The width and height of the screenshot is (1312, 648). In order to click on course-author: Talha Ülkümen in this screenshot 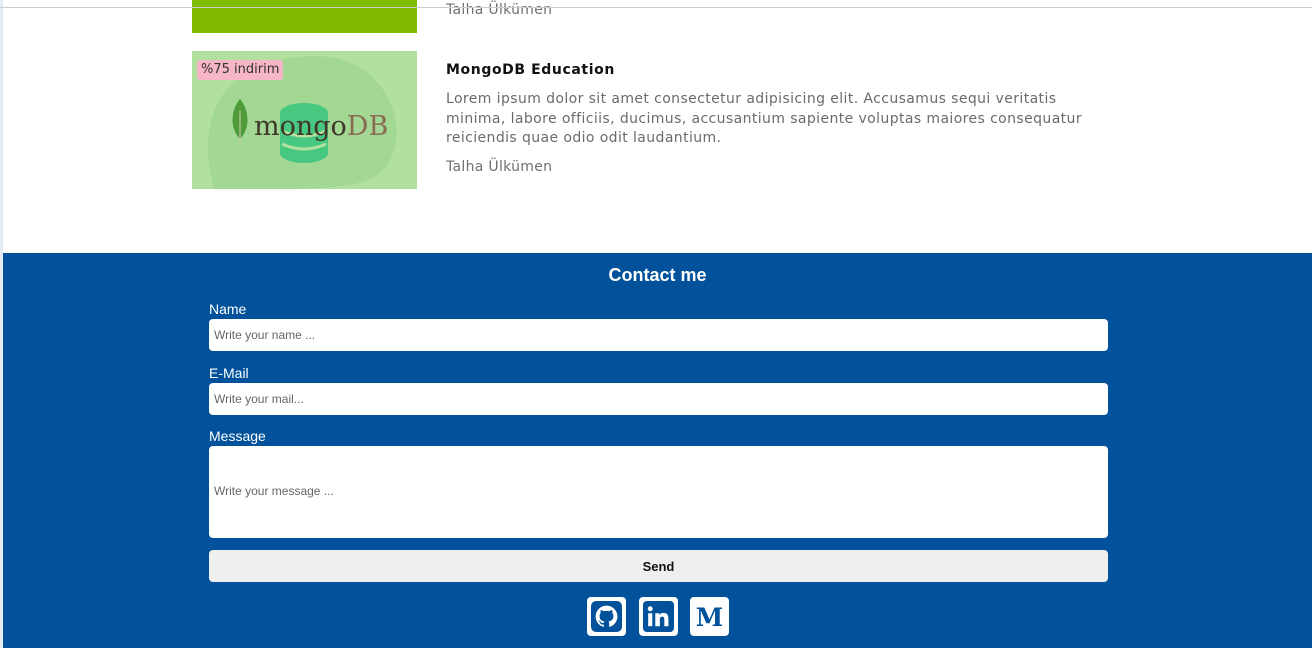, I will do `click(499, 167)`.